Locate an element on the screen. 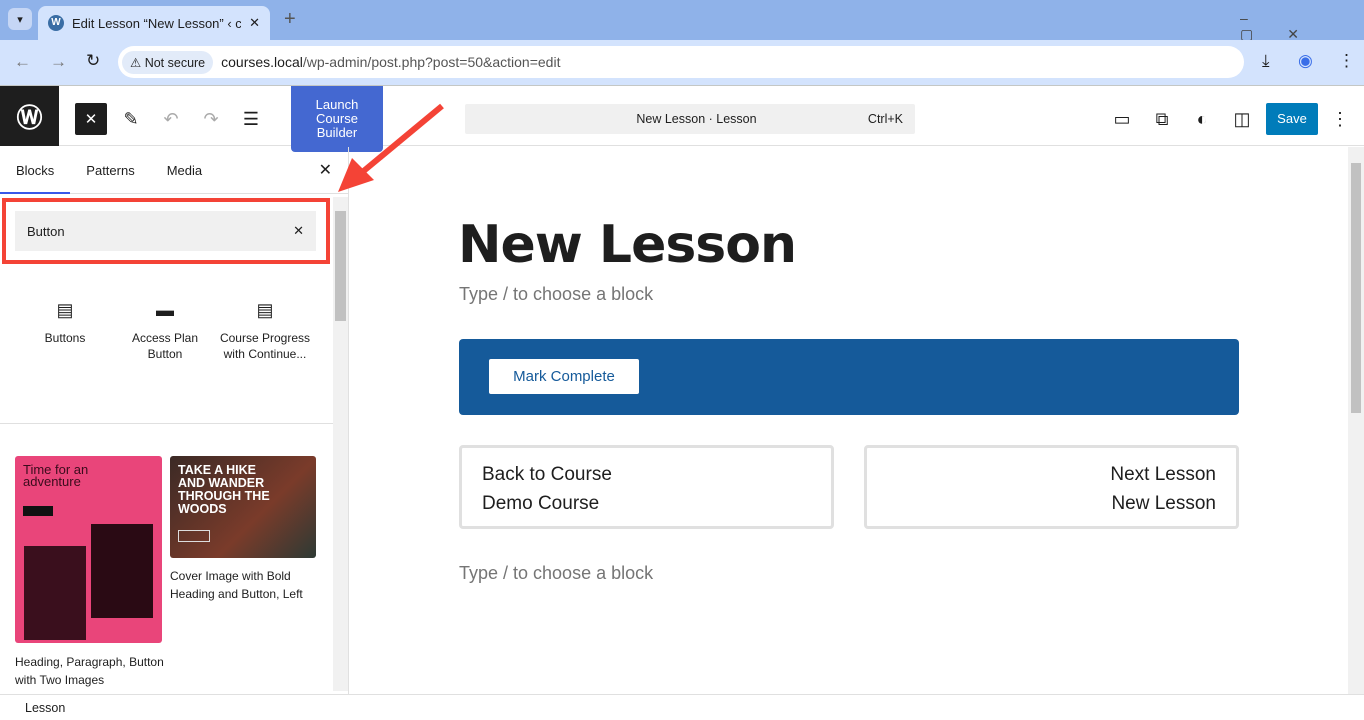 This screenshot has height=720, width=1364. breadcrumb-item: Lesson is located at coordinates (45, 708).